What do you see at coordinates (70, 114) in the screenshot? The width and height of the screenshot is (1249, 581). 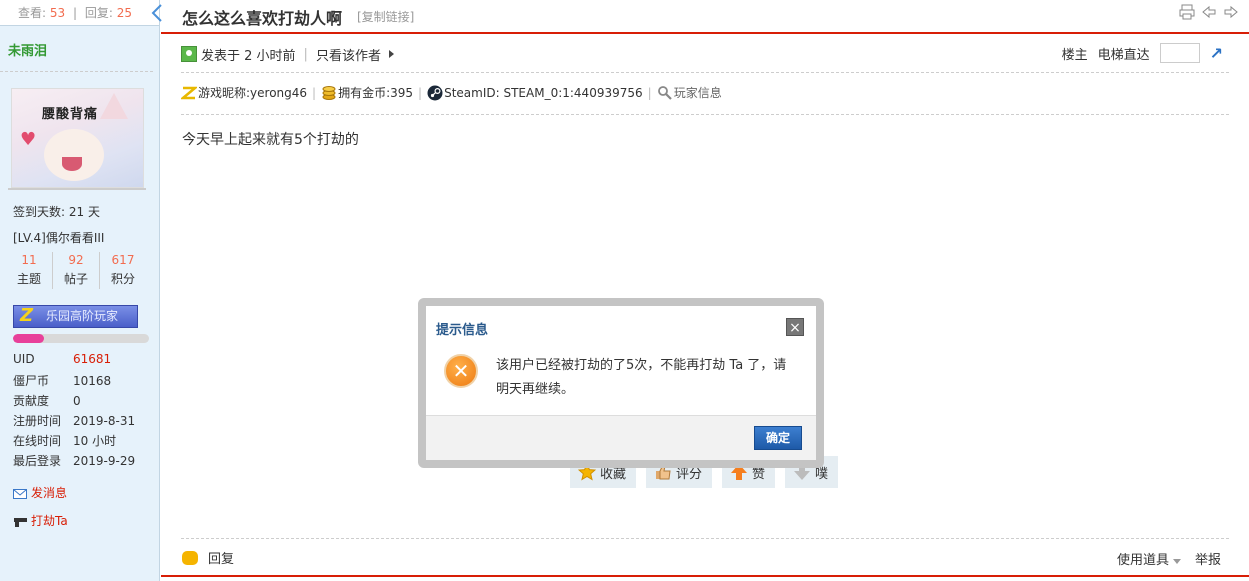 I see `avatar-caption: 腰酸背痛` at bounding box center [70, 114].